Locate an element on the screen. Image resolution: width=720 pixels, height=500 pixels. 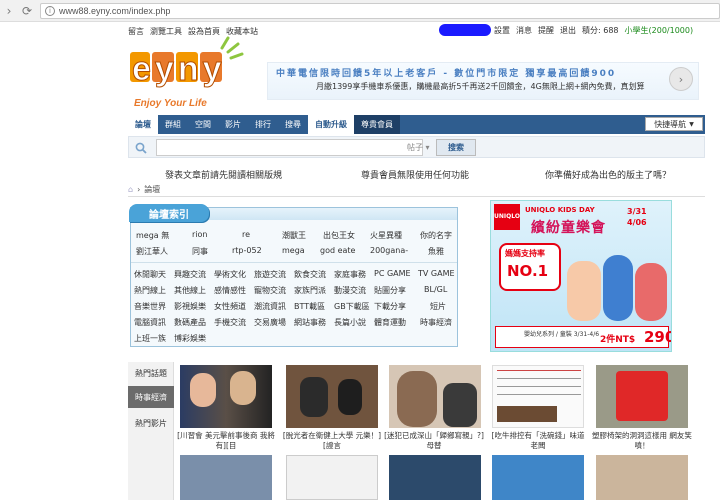
forum-link: 劉江華人 is located at coordinates (152, 251).